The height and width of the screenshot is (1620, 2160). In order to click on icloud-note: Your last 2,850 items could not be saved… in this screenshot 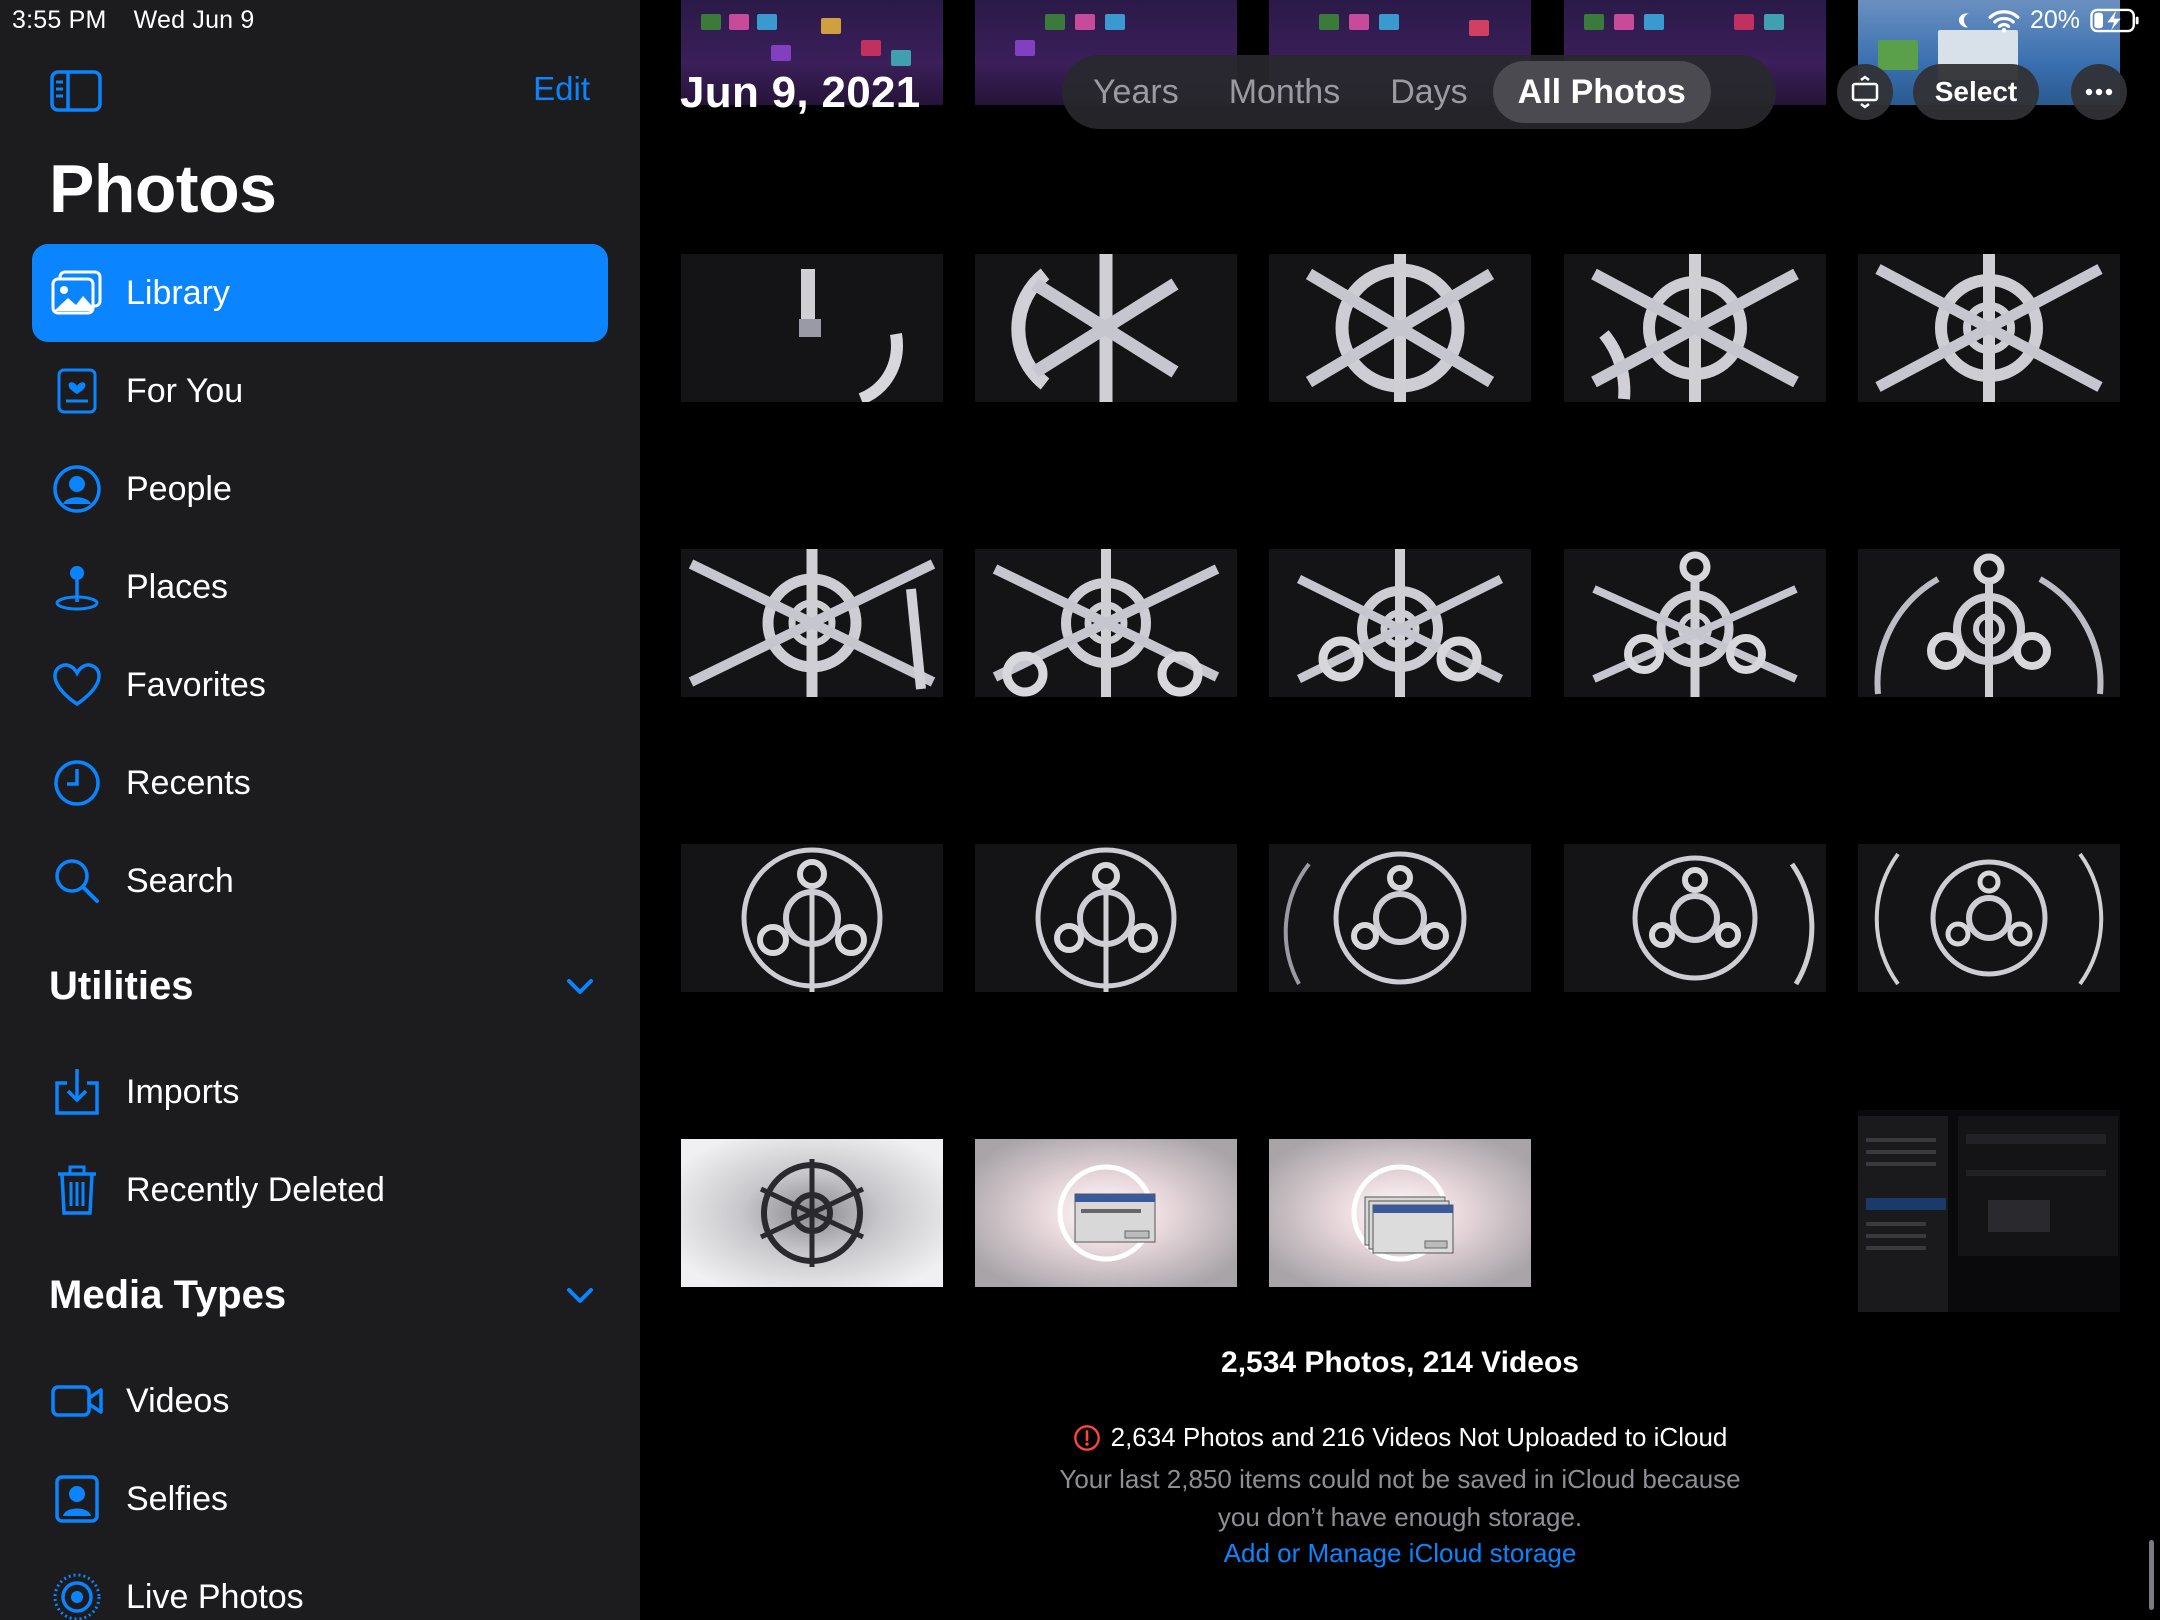, I will do `click(1400, 1498)`.